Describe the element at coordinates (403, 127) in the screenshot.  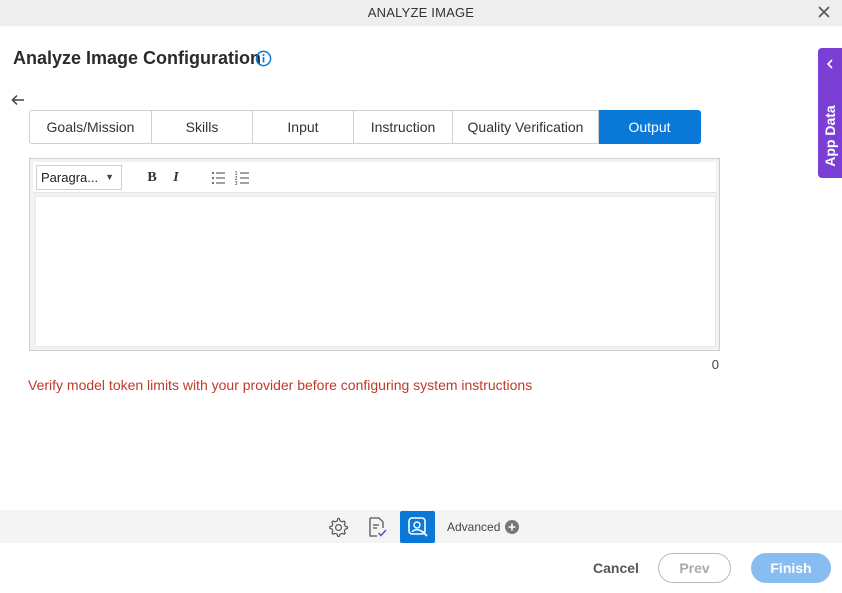
I see `tab-instruction: Instruction` at that location.